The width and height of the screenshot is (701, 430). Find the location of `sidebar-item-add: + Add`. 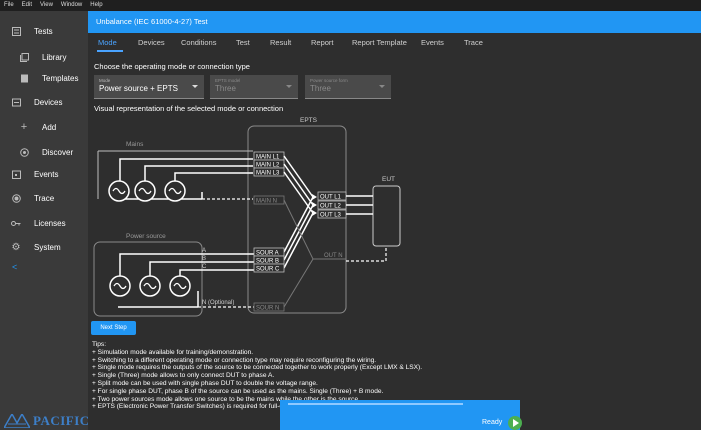

sidebar-item-add: + Add is located at coordinates (44, 127).